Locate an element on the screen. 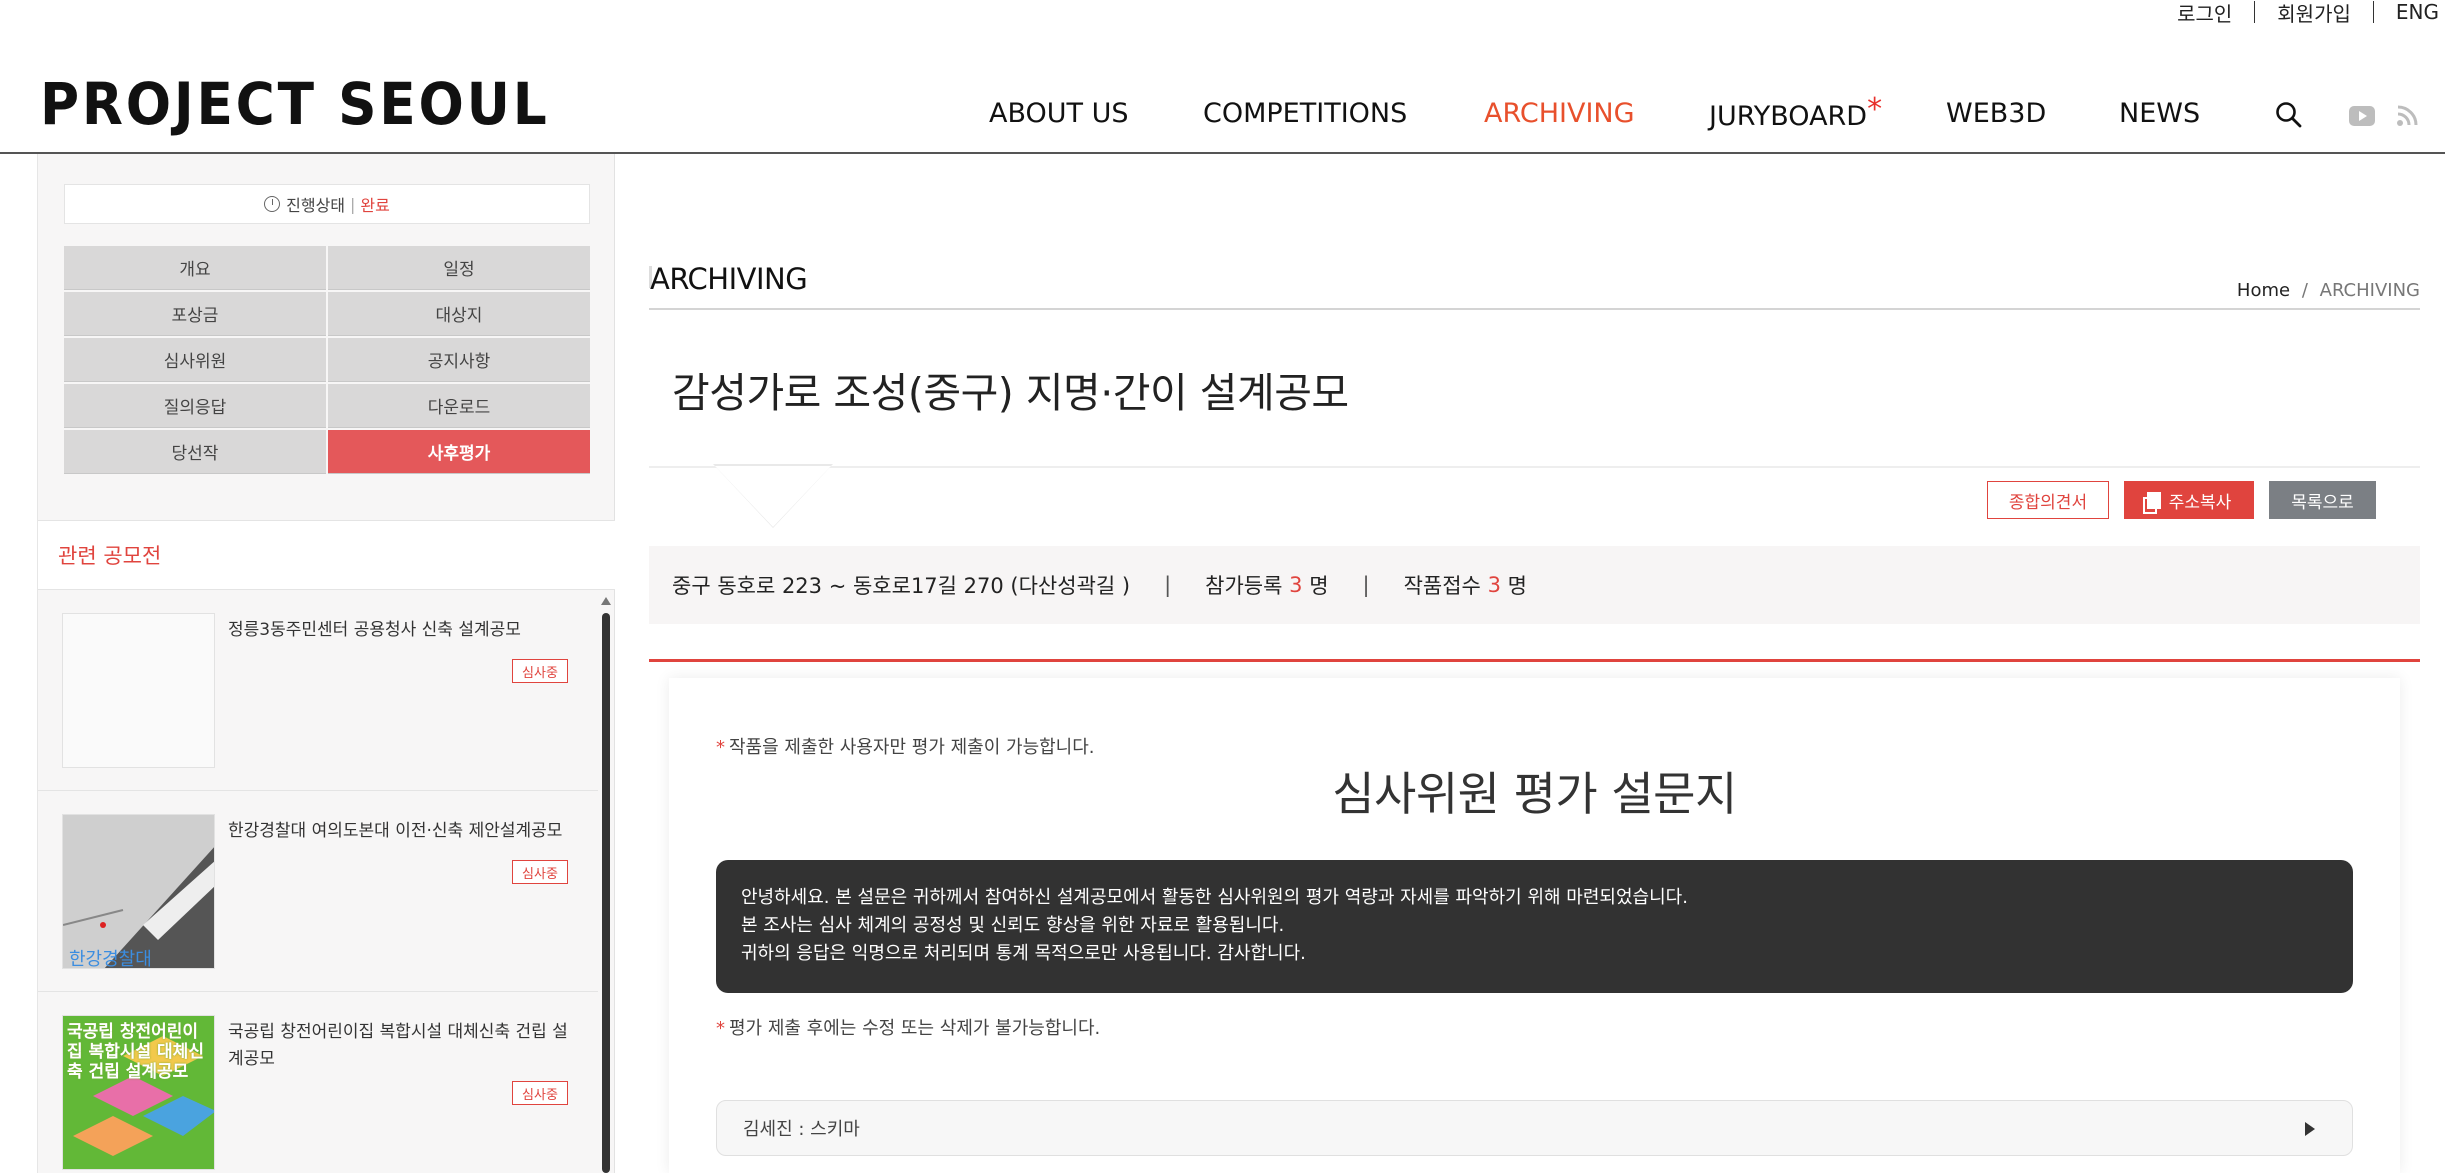  menu-site: 대상지 is located at coordinates (459, 314).